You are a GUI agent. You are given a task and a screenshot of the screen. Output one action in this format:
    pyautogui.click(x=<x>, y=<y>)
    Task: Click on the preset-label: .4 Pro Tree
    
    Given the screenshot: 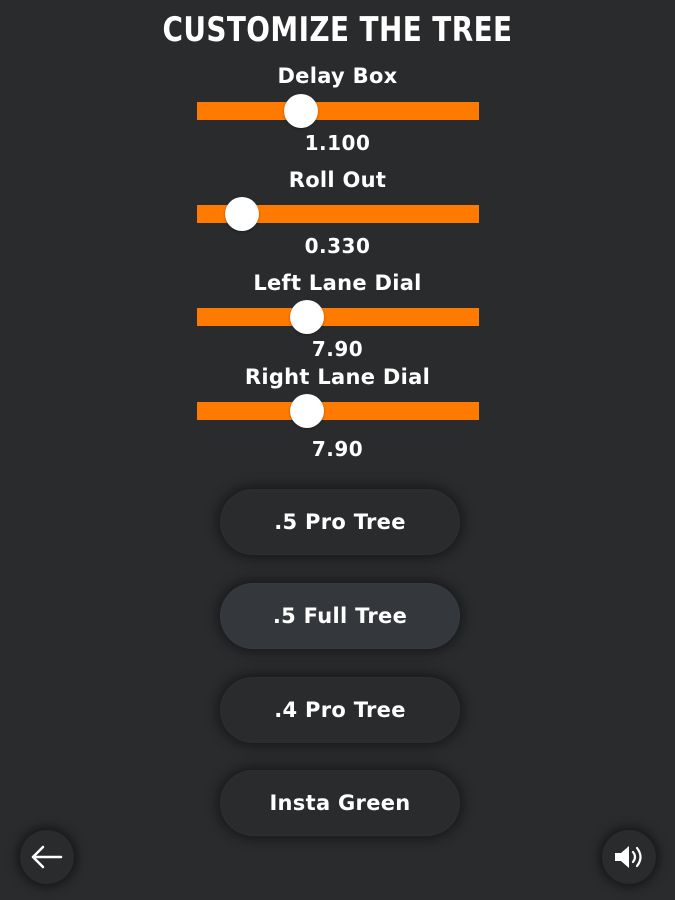 What is the action you would take?
    pyautogui.click(x=340, y=710)
    